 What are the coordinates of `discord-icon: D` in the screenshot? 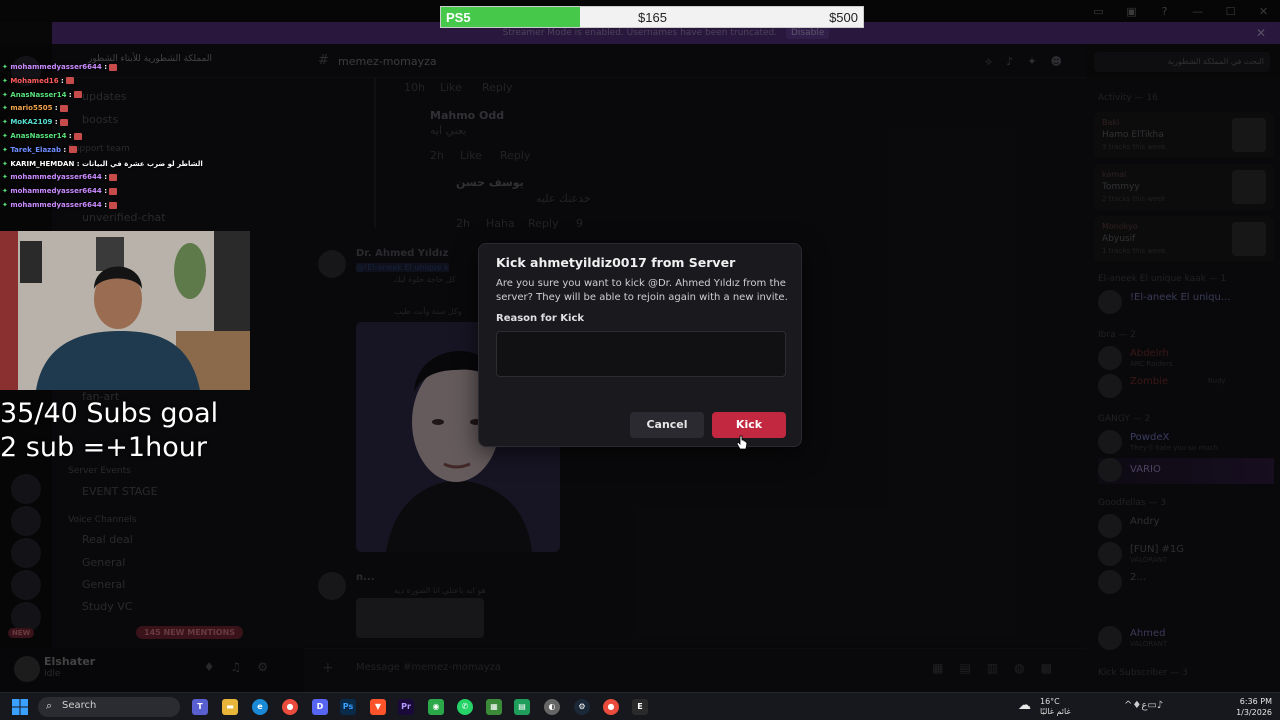 It's located at (320, 707).